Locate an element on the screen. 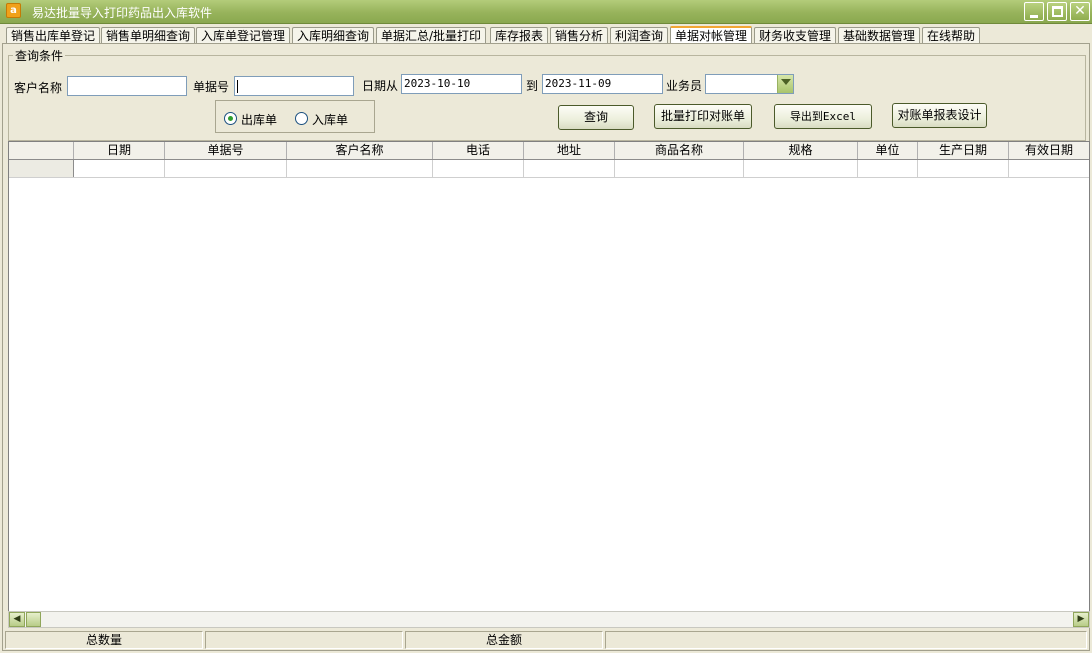 The width and height of the screenshot is (1092, 653). tab-base-data: 基础数据管理 is located at coordinates (879, 35).